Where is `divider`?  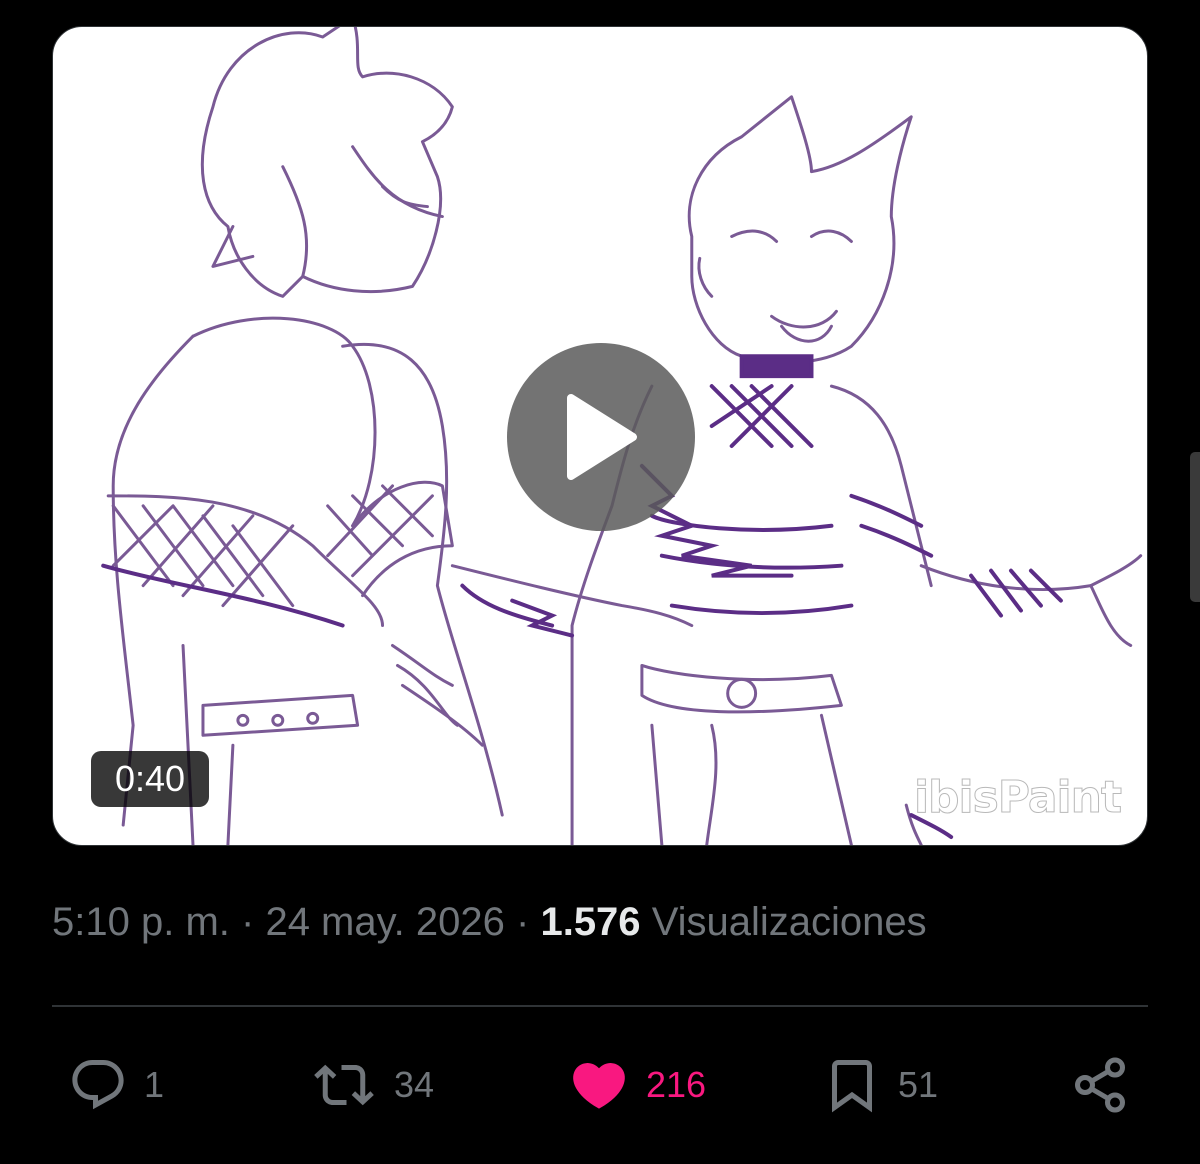 divider is located at coordinates (600, 1006).